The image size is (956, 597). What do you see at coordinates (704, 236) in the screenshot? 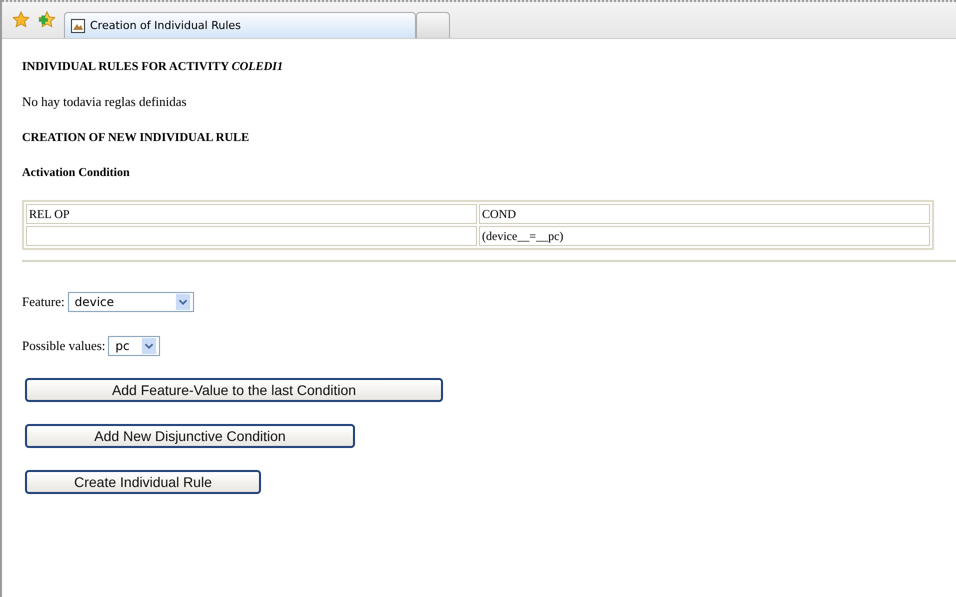
I see `table-cell: (device__=__pc)` at bounding box center [704, 236].